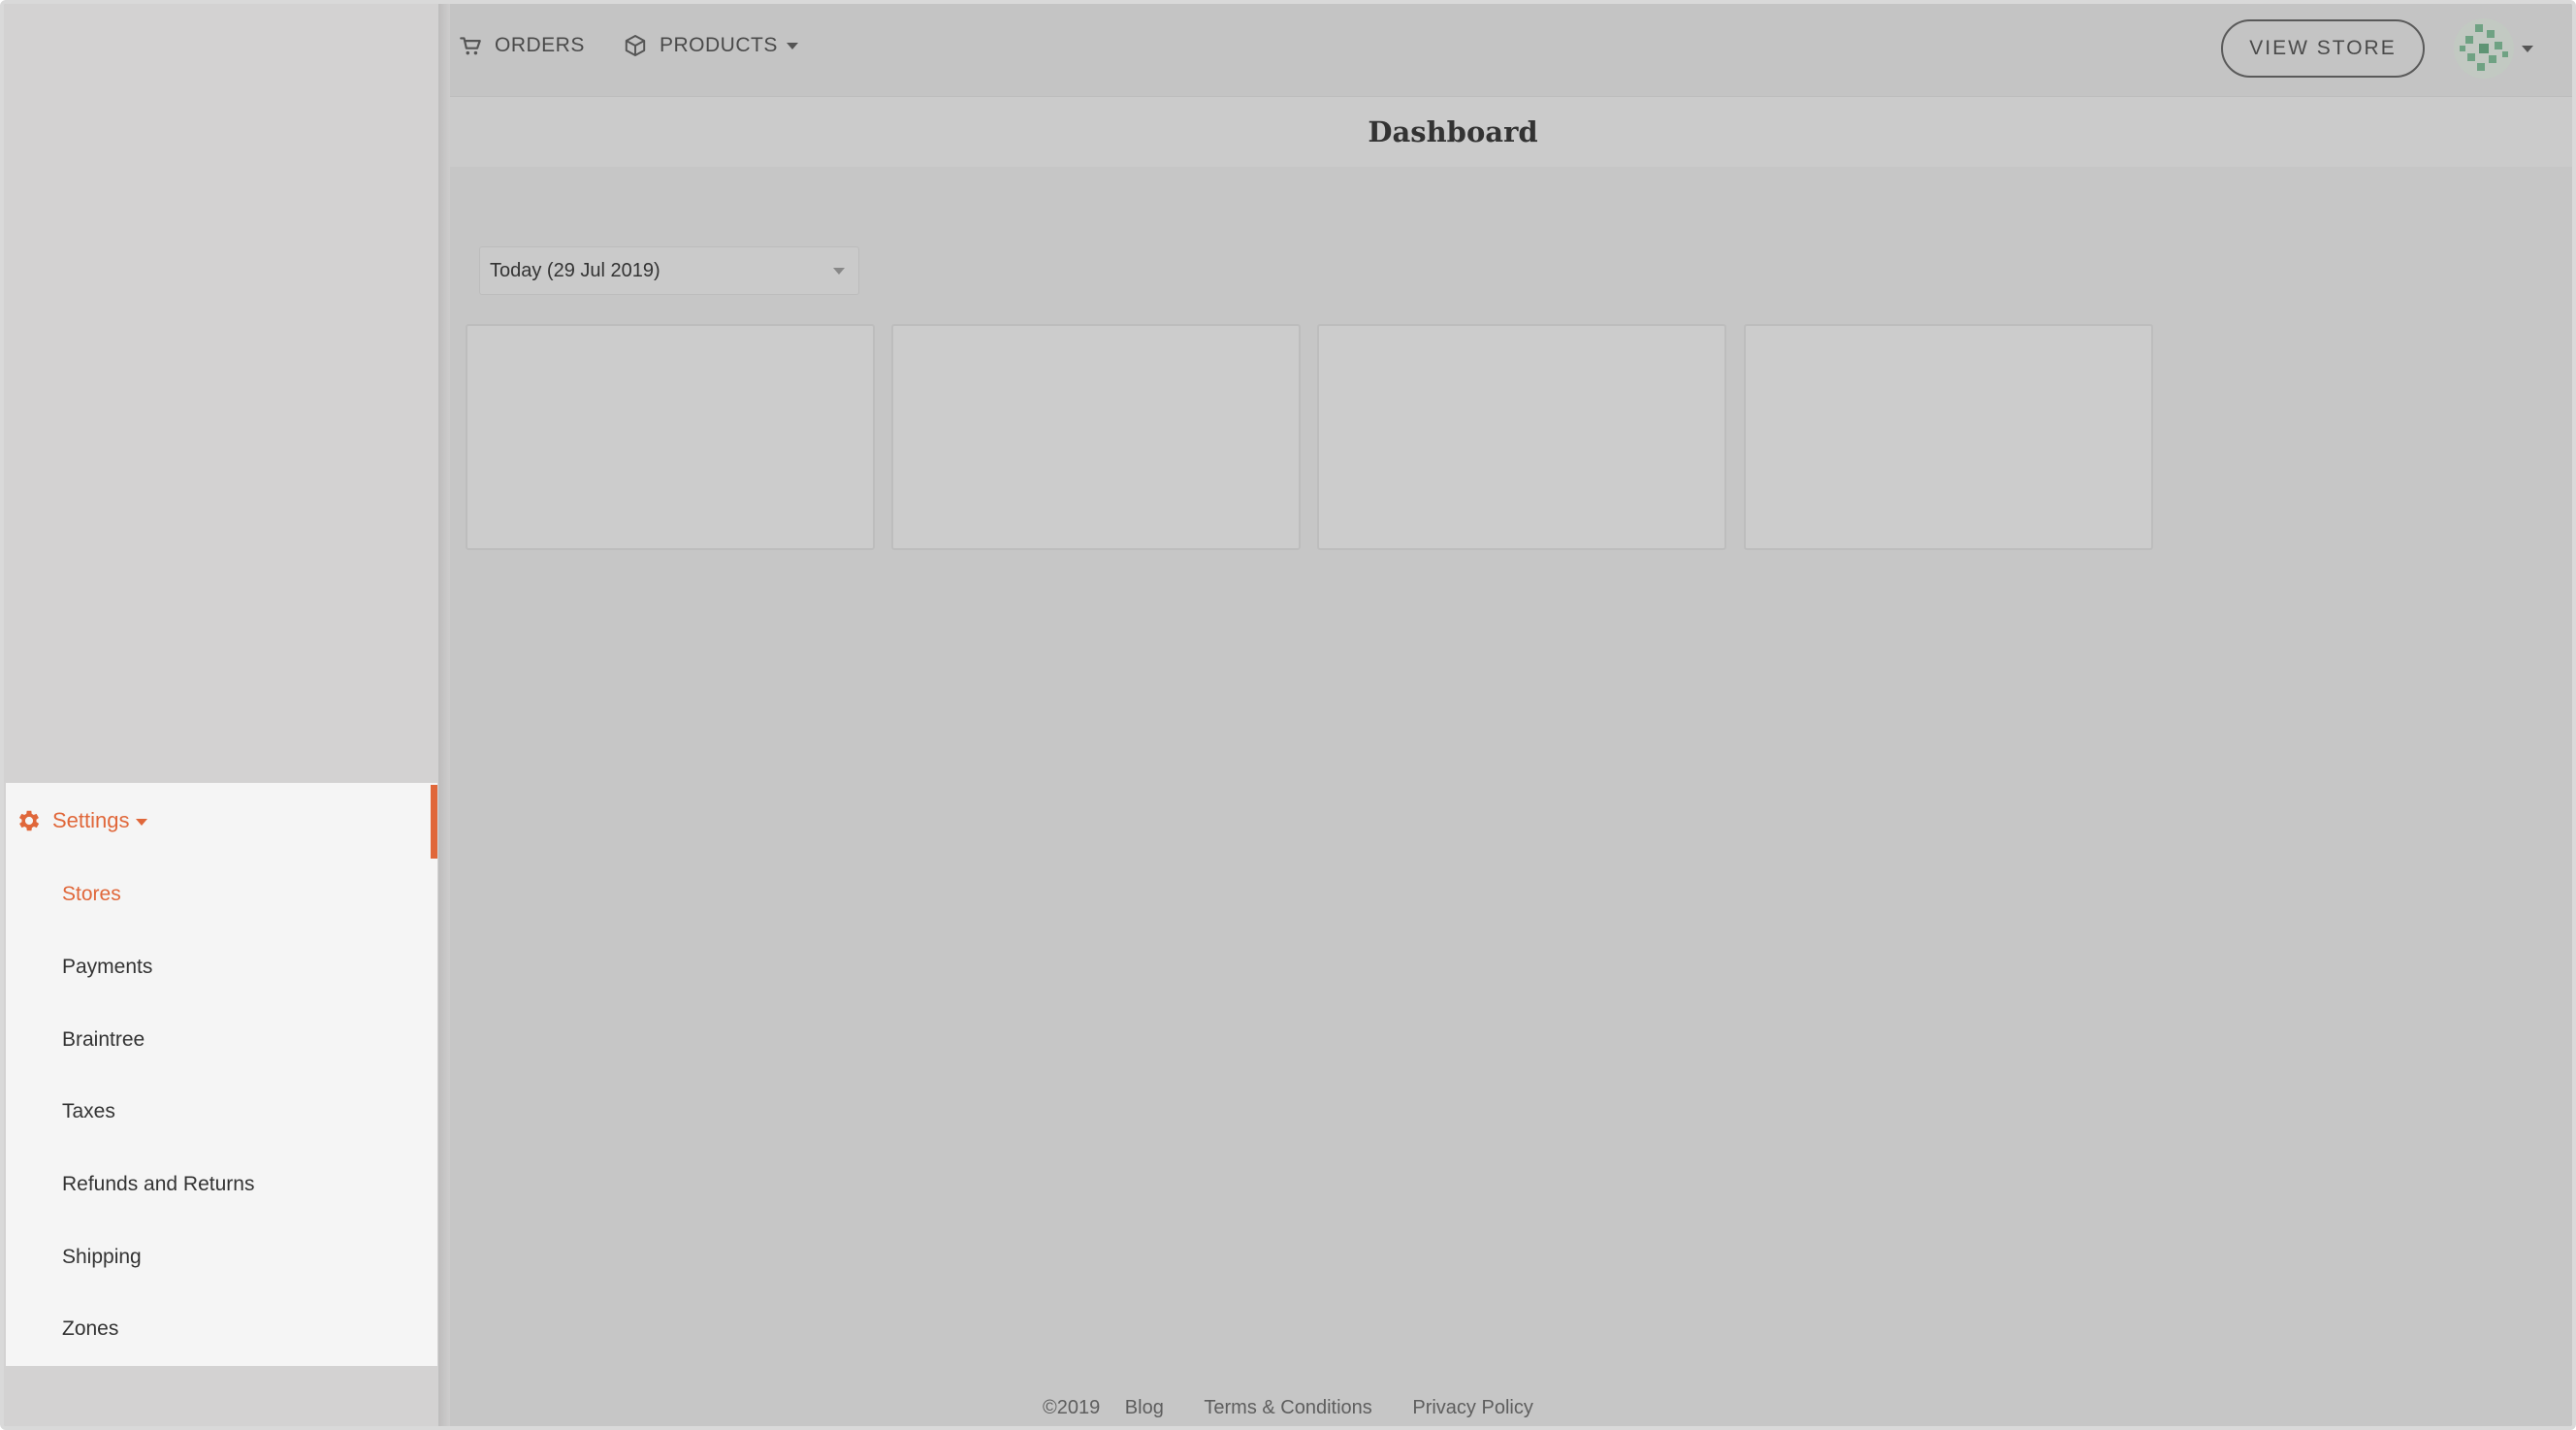 Image resolution: width=2576 pixels, height=1430 pixels. I want to click on title-bar: Dashboard, so click(1511, 132).